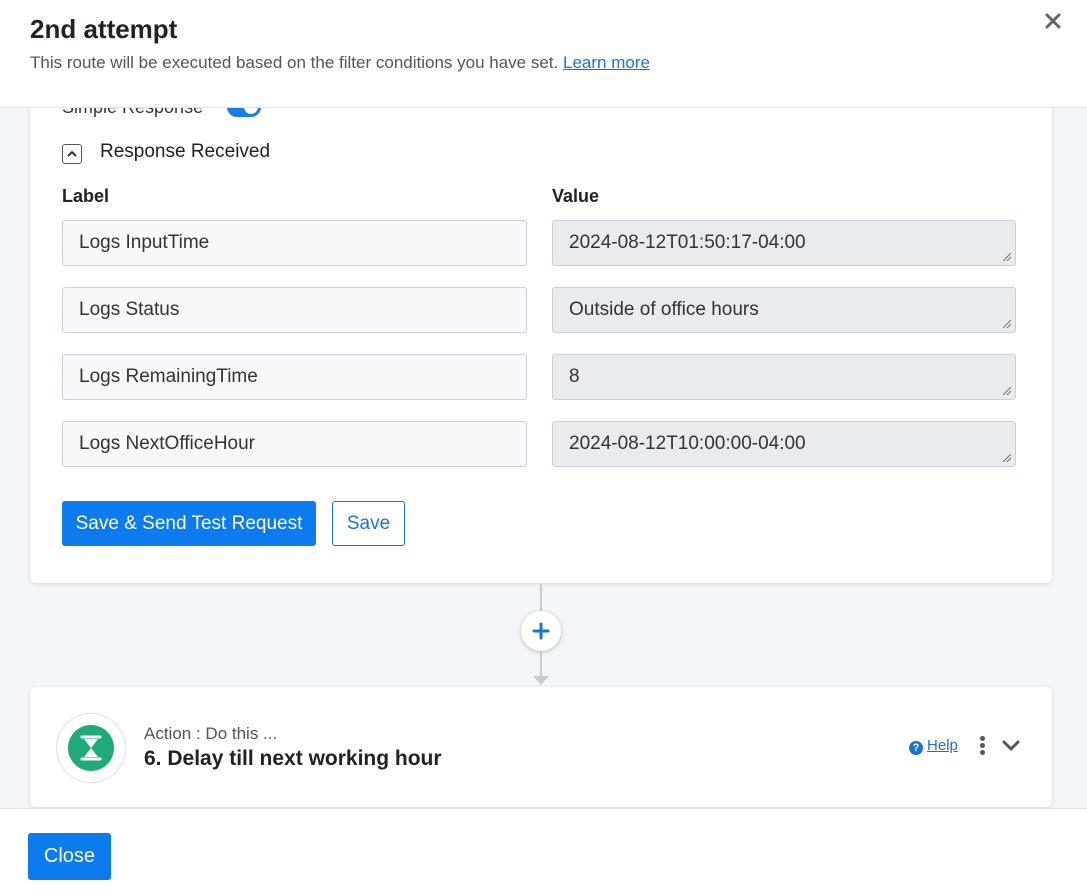 Image resolution: width=1087 pixels, height=891 pixels. I want to click on app-icon-container, so click(91, 748).